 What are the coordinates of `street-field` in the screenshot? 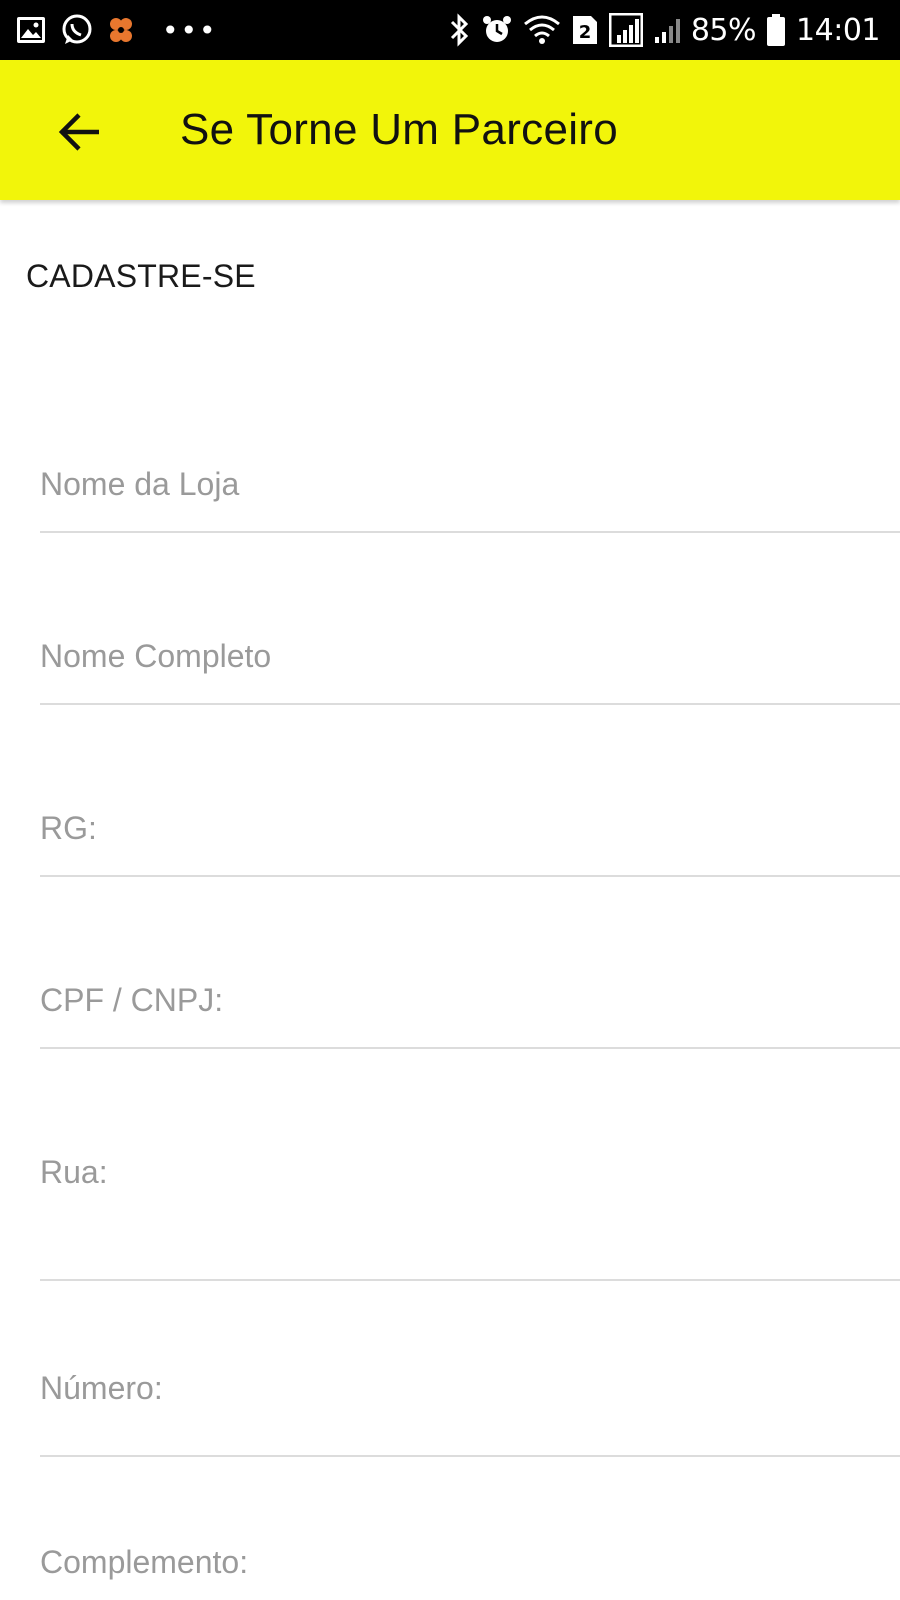 It's located at (470, 1213).